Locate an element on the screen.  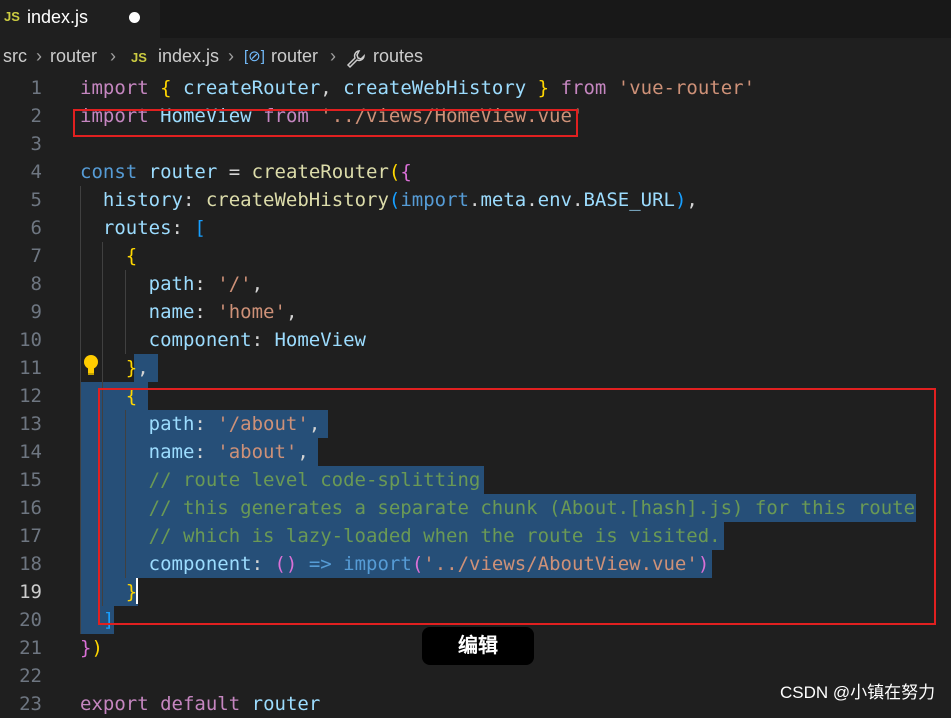
code-line: 6 routes: [ is located at coordinates (475, 228).